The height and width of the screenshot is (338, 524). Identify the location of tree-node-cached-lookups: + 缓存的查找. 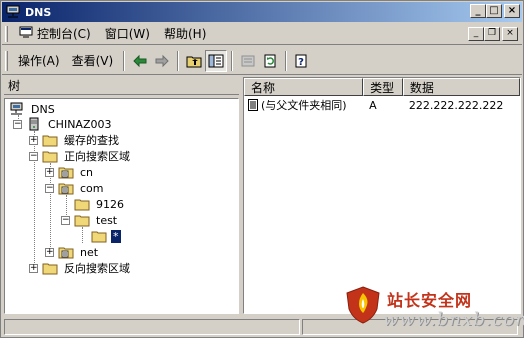
(75, 140).